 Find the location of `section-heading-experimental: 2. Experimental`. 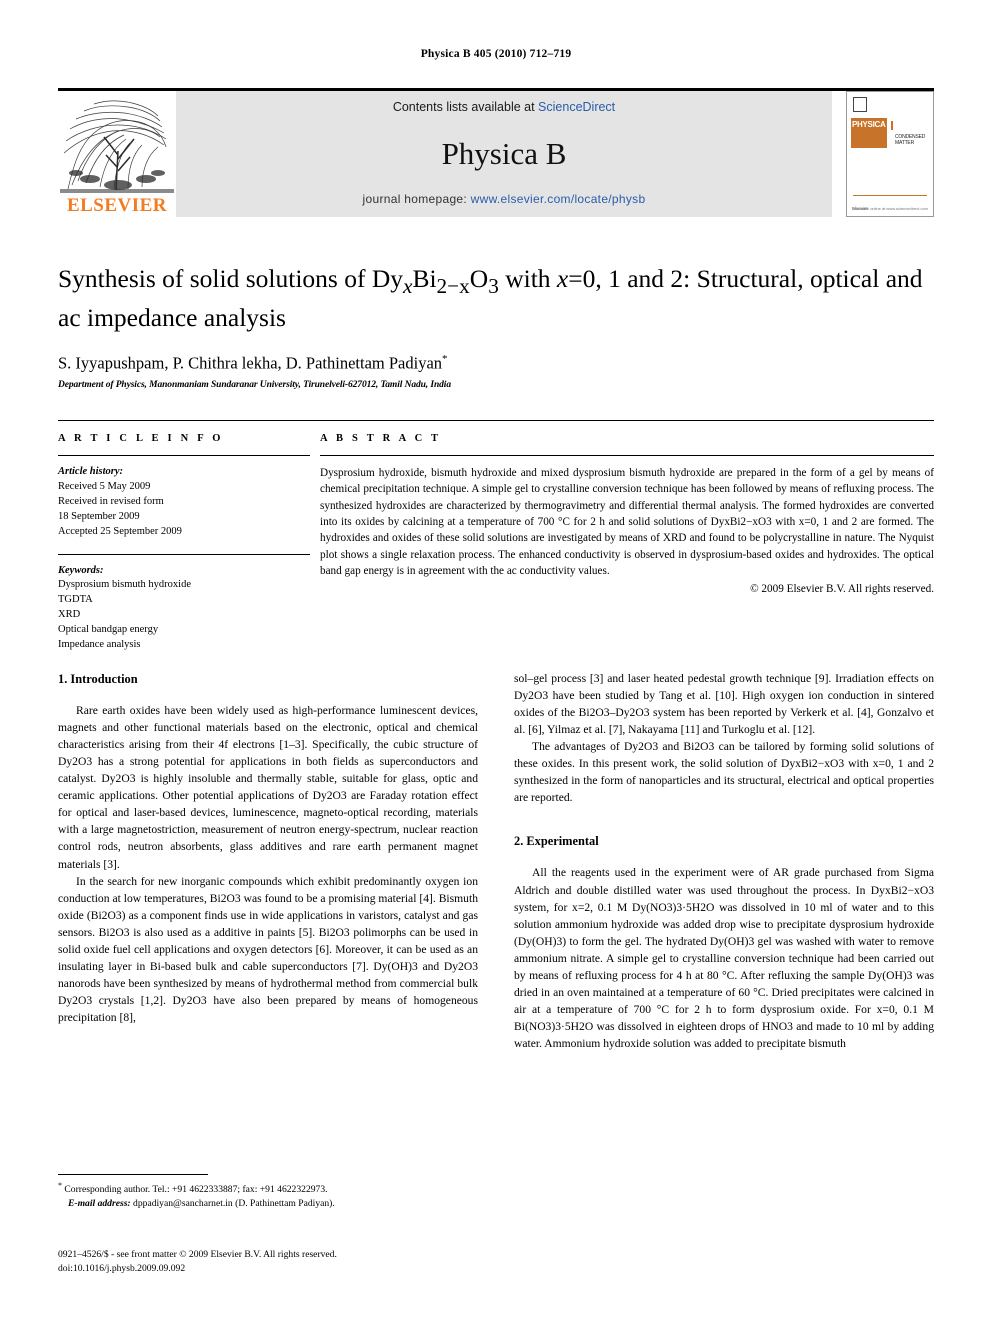

section-heading-experimental: 2. Experimental is located at coordinates (556, 841).